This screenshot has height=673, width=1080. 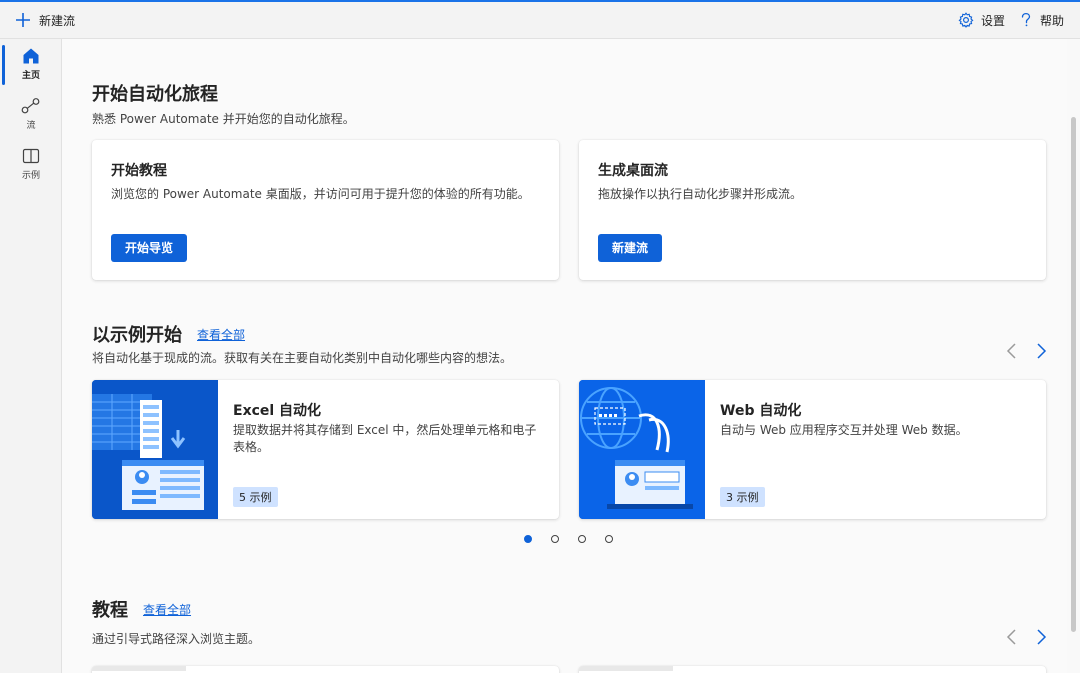 I want to click on examples-subtitle: 将自动化基于现成的流。获取有关在主要自动化类别中自动化哪些内容的想法。, so click(x=302, y=358).